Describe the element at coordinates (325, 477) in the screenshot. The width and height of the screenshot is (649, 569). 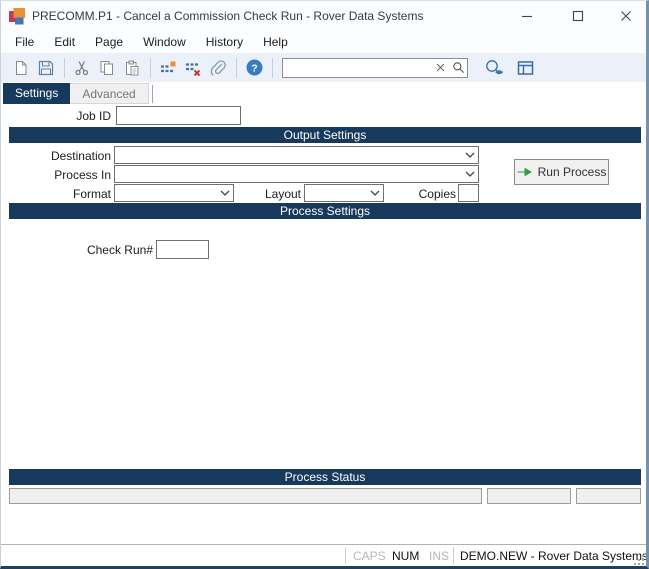
I see `process-status-header: Process Status` at that location.